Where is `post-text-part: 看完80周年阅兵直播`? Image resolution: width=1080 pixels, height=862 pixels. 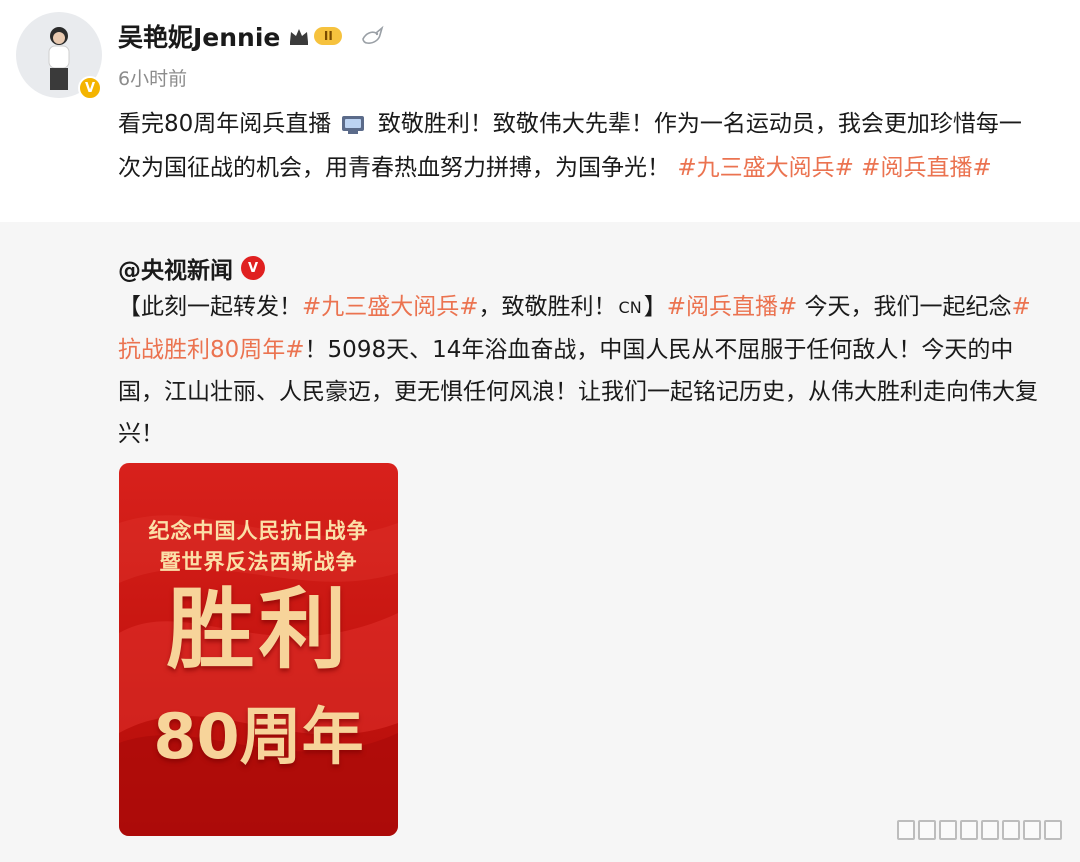 post-text-part: 看完80周年阅兵直播 is located at coordinates (225, 124).